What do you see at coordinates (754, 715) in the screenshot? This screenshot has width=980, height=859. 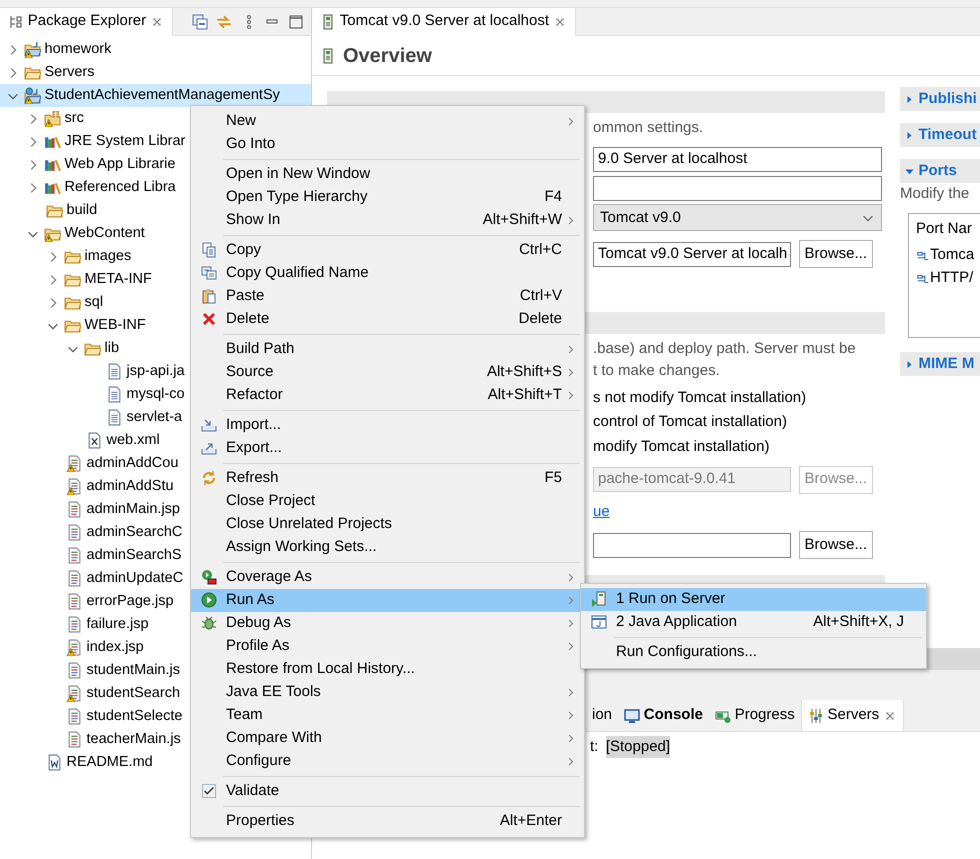 I see `panel-tab: Progress` at bounding box center [754, 715].